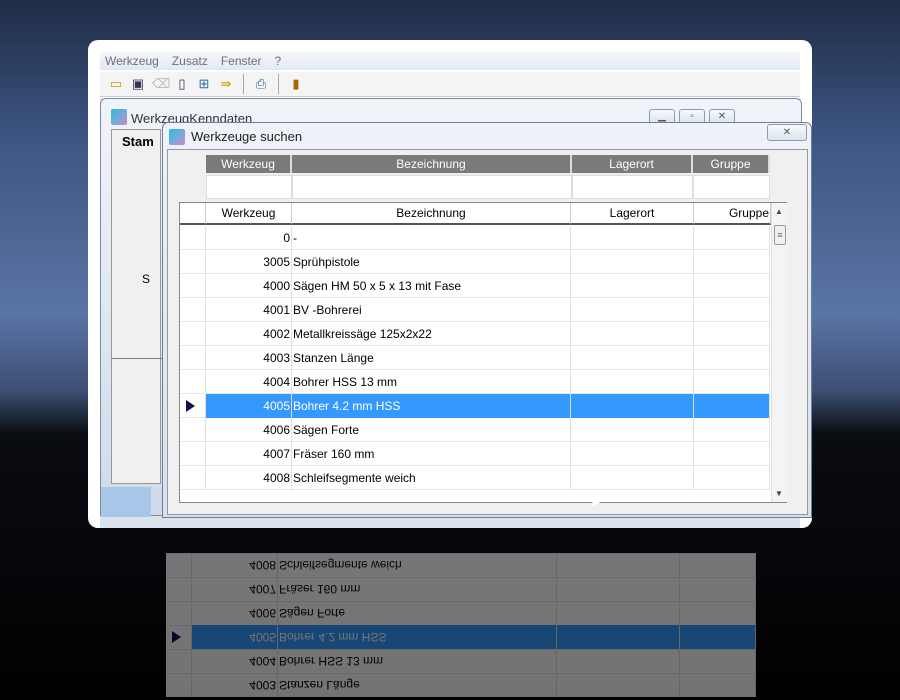 The image size is (900, 700). What do you see at coordinates (249, 478) in the screenshot?
I see `cell-werkzeug: 4008` at bounding box center [249, 478].